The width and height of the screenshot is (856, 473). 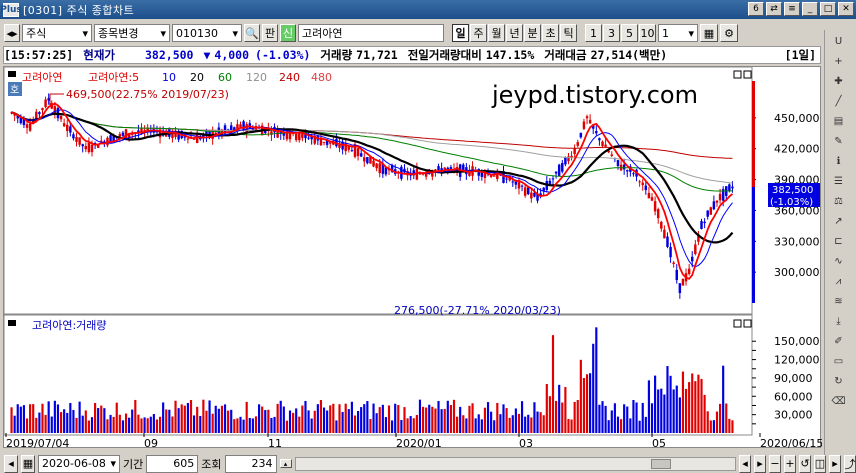 What do you see at coordinates (678, 33) in the screenshot?
I see `count-select: 1 ▾` at bounding box center [678, 33].